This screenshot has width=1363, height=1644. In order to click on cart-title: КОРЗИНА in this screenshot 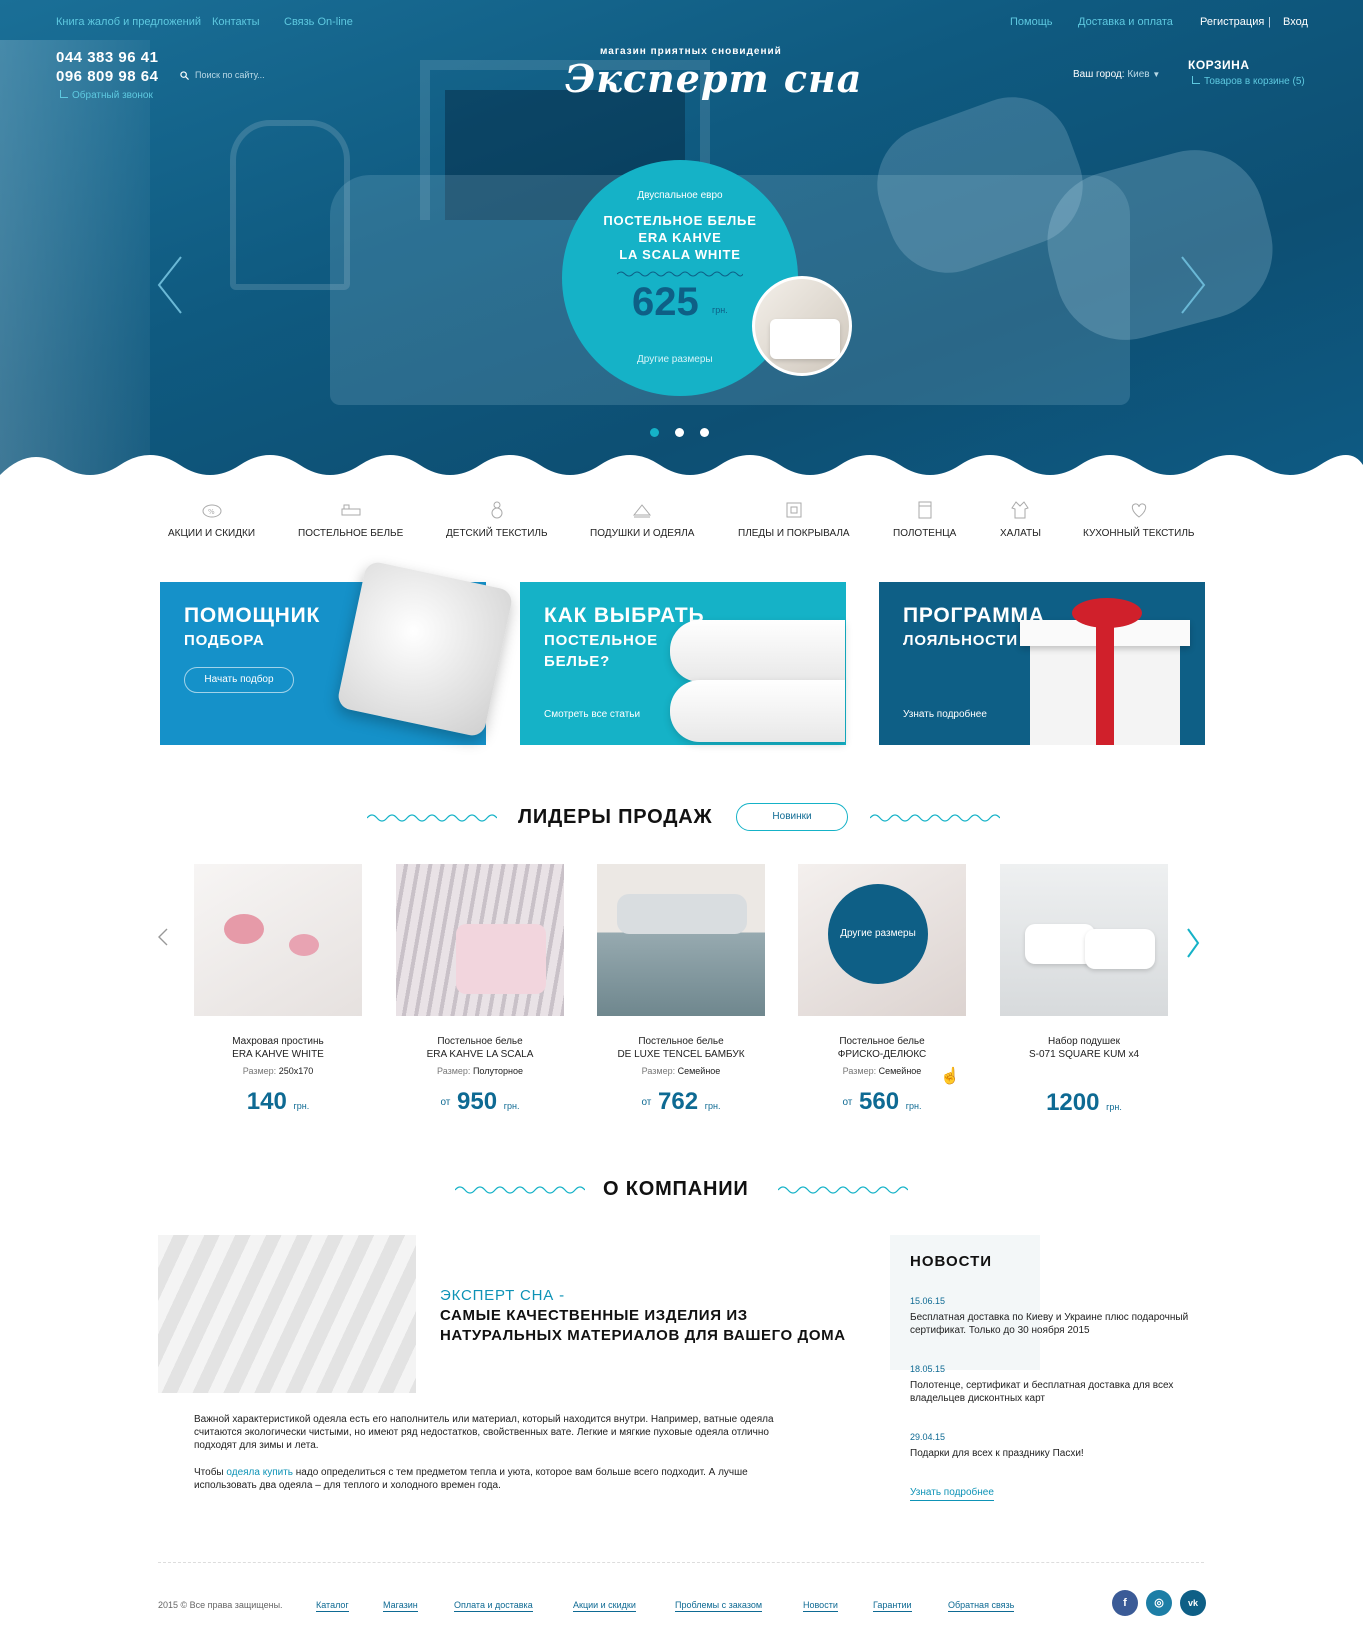, I will do `click(1218, 65)`.